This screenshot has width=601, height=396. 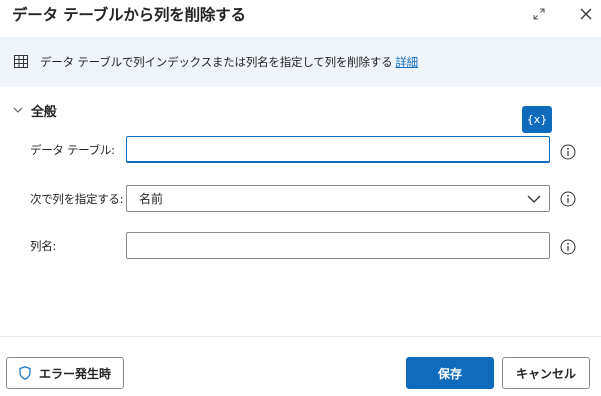 I want to click on shield-icon, so click(x=25, y=373).